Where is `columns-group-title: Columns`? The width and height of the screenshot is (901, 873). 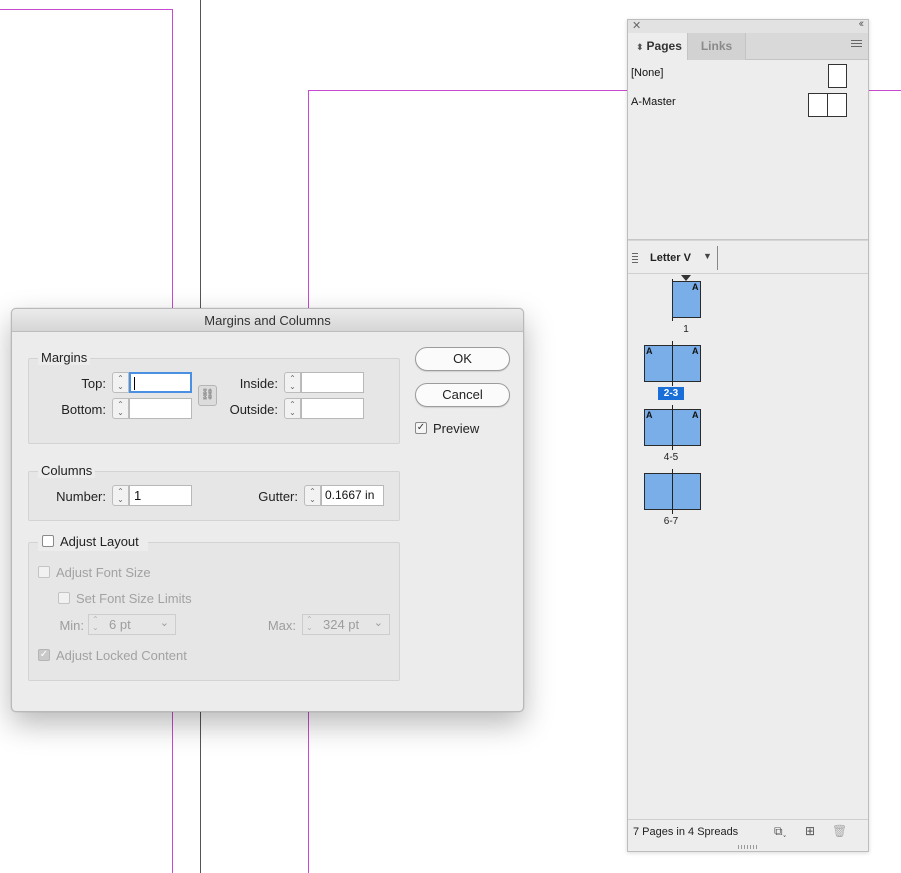 columns-group-title: Columns is located at coordinates (67, 470).